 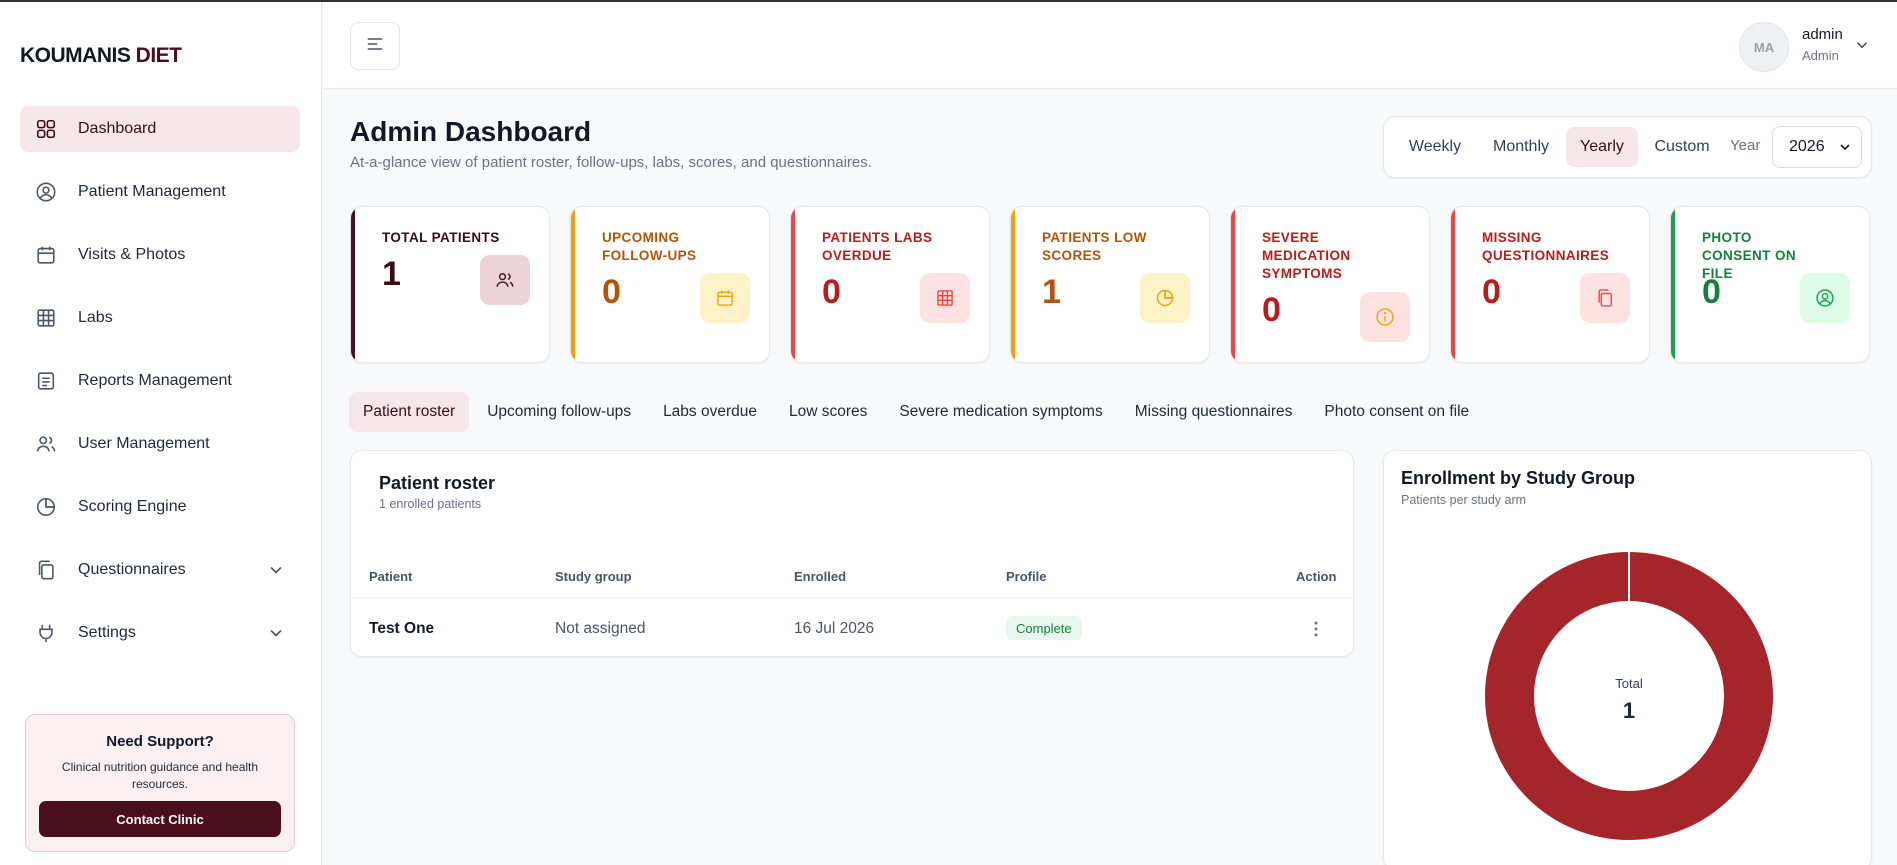 What do you see at coordinates (710, 412) in the screenshot?
I see `tab-labs-overdue: Labs overdue` at bounding box center [710, 412].